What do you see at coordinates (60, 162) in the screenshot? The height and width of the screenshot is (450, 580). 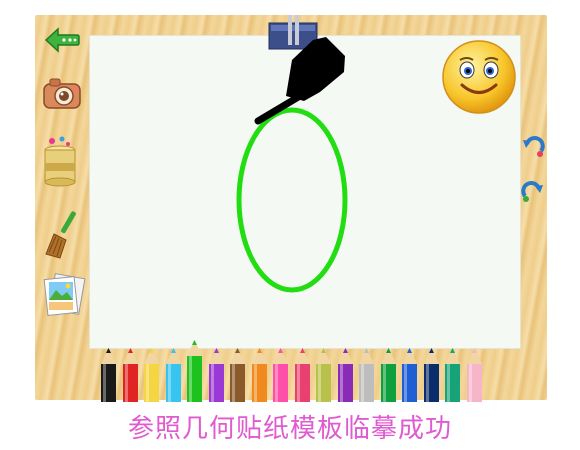 I see `paint-bucket-icon` at bounding box center [60, 162].